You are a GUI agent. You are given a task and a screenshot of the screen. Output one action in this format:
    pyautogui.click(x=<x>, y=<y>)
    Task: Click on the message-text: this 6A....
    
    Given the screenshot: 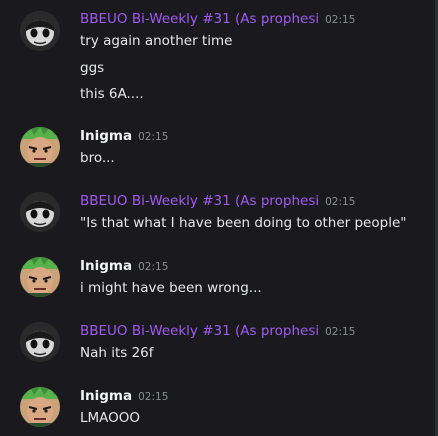 What is the action you would take?
    pyautogui.click(x=112, y=94)
    